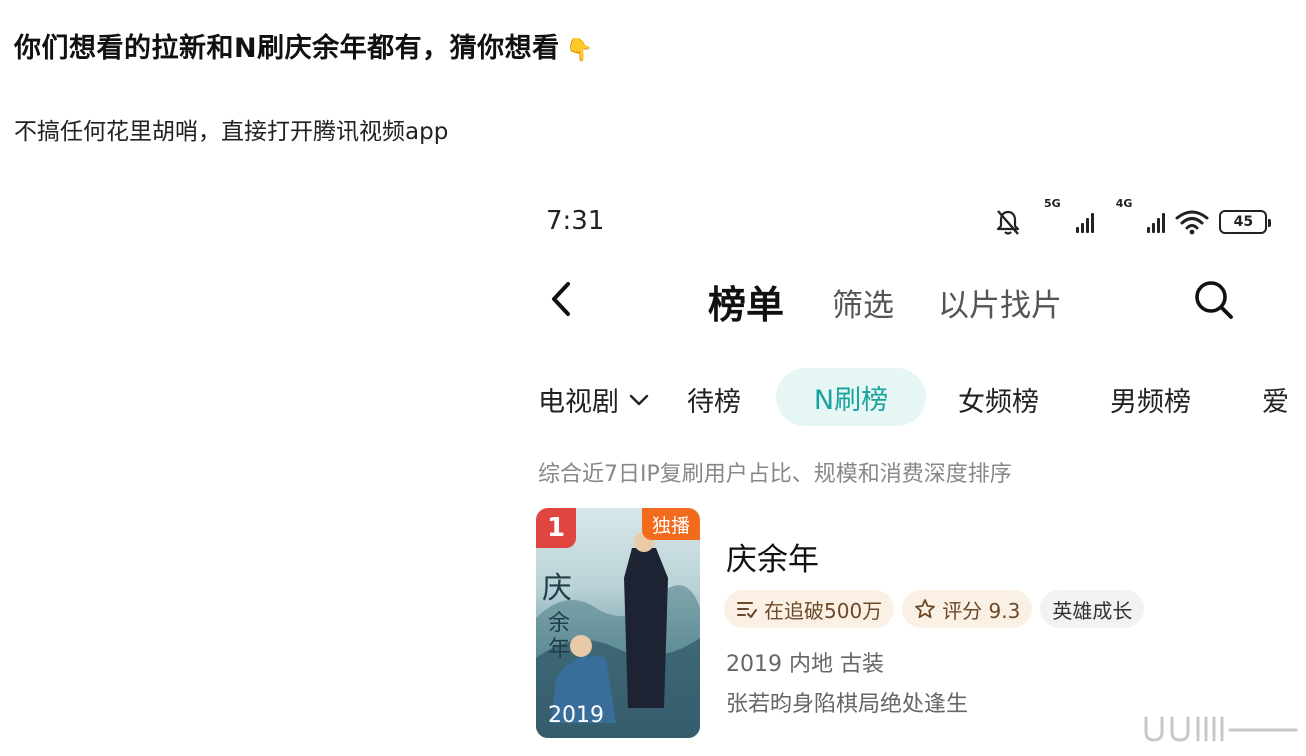  I want to click on pill-pending: 待榜, so click(714, 399).